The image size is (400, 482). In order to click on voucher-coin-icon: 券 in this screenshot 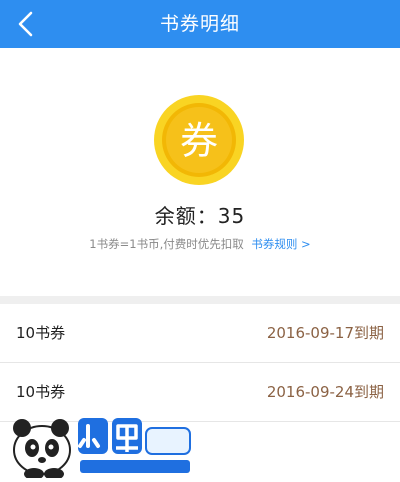, I will do `click(199, 140)`.